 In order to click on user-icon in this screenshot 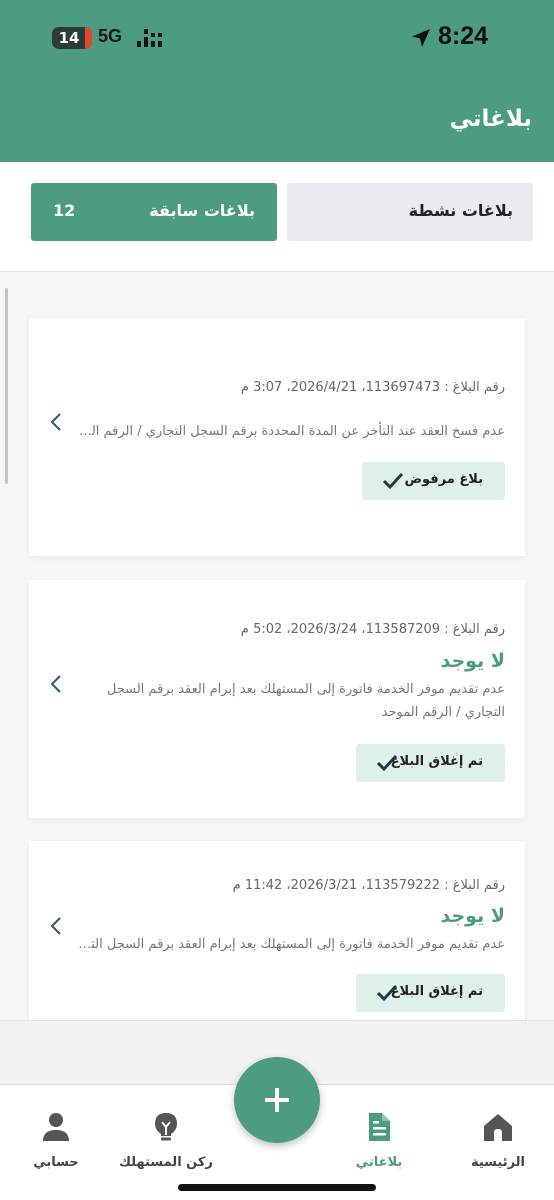, I will do `click(56, 1127)`.